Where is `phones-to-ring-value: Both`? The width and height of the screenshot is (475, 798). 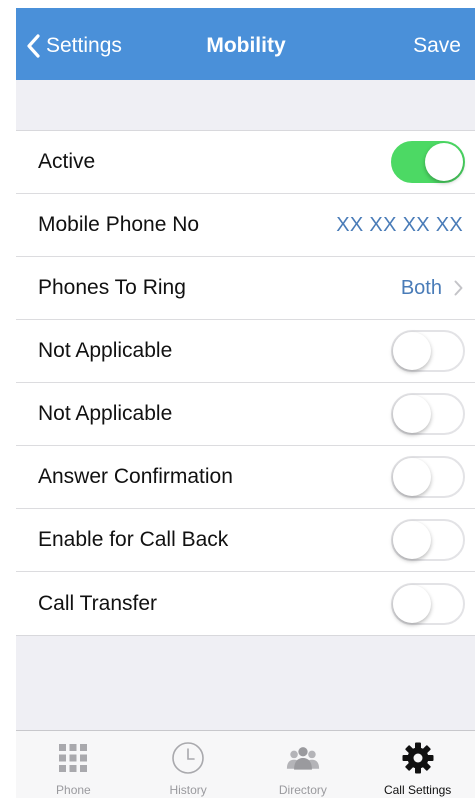
phones-to-ring-value: Both is located at coordinates (421, 287).